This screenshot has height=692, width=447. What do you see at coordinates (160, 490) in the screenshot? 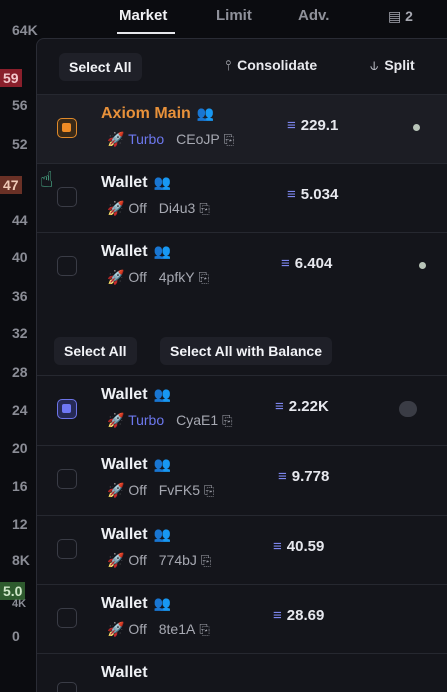
I see `wallet-sub: 🚀 Off FvFK5 ⎘` at bounding box center [160, 490].